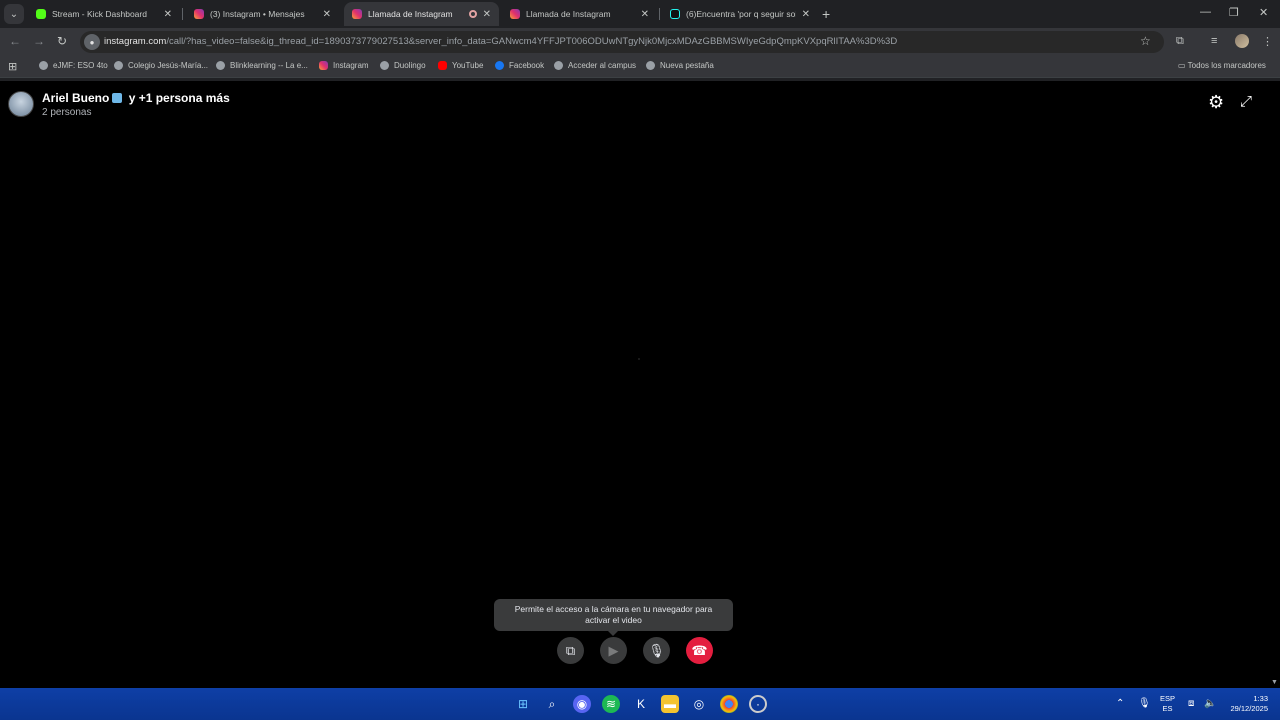  I want to click on facebook-icon, so click(499, 65).